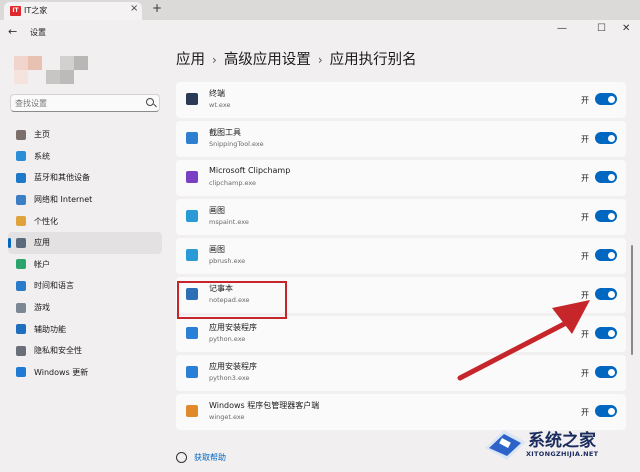  What do you see at coordinates (505, 445) in the screenshot?
I see `watermark-logo-icon` at bounding box center [505, 445].